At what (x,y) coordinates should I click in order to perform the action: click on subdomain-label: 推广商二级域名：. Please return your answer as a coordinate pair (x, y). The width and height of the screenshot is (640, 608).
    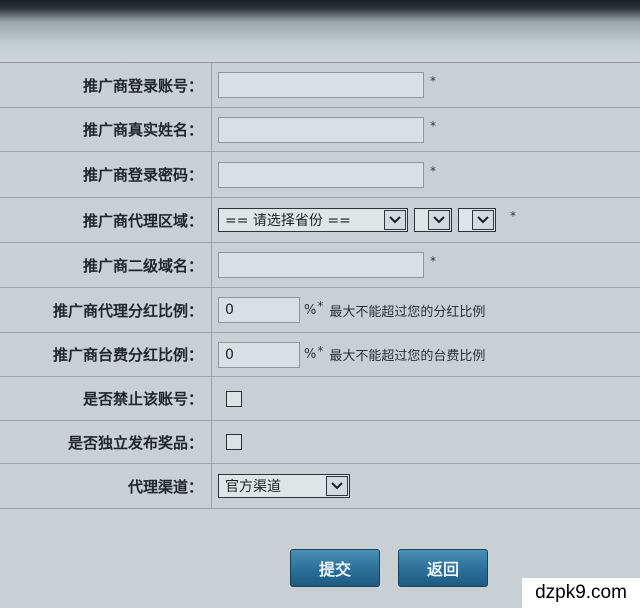
    Looking at the image, I should click on (142, 265).